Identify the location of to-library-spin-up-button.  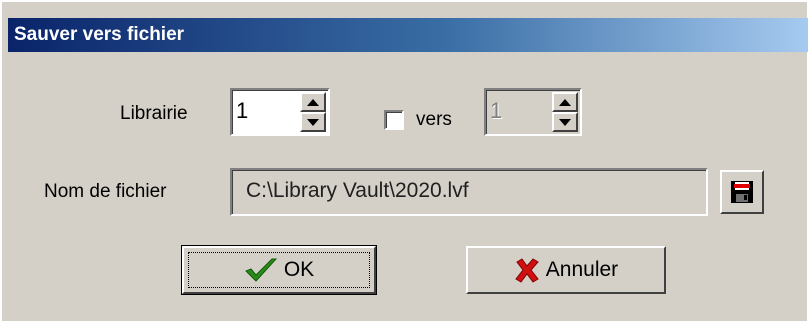
(565, 102).